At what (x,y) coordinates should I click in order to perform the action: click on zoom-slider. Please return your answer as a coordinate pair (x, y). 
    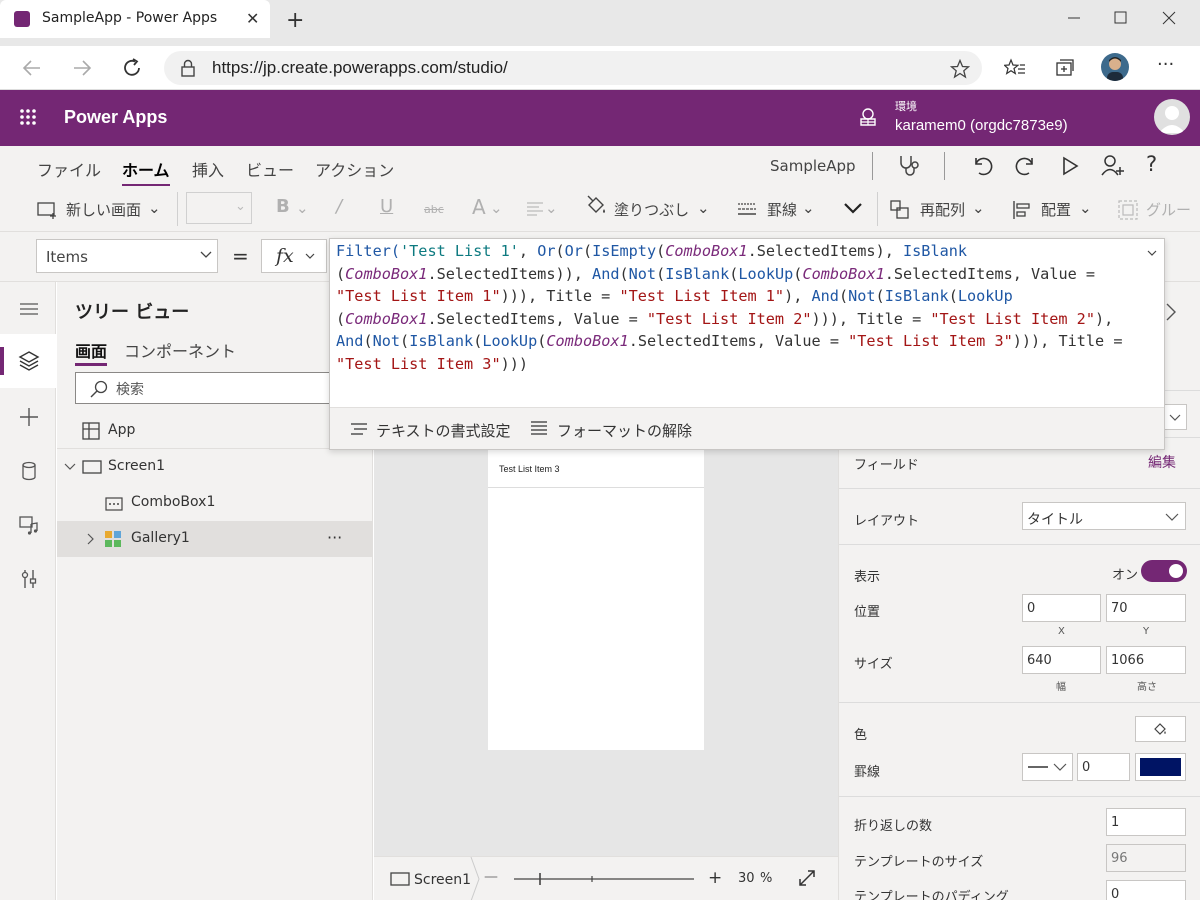
    Looking at the image, I should click on (604, 879).